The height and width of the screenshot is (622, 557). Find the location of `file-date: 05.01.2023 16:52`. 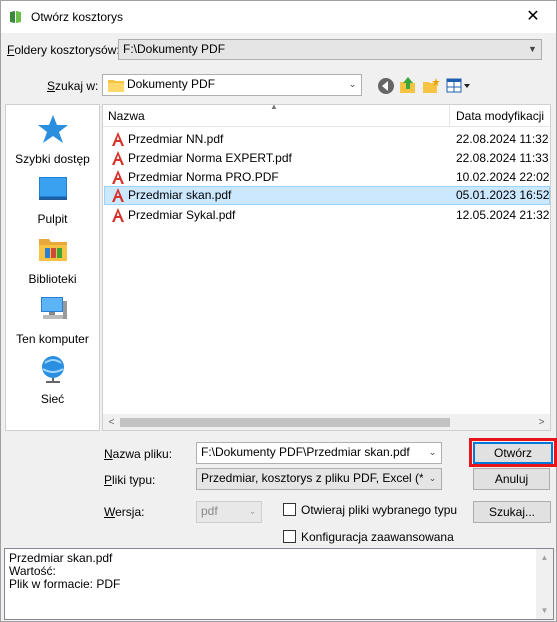

file-date: 05.01.2023 16:52 is located at coordinates (503, 195).